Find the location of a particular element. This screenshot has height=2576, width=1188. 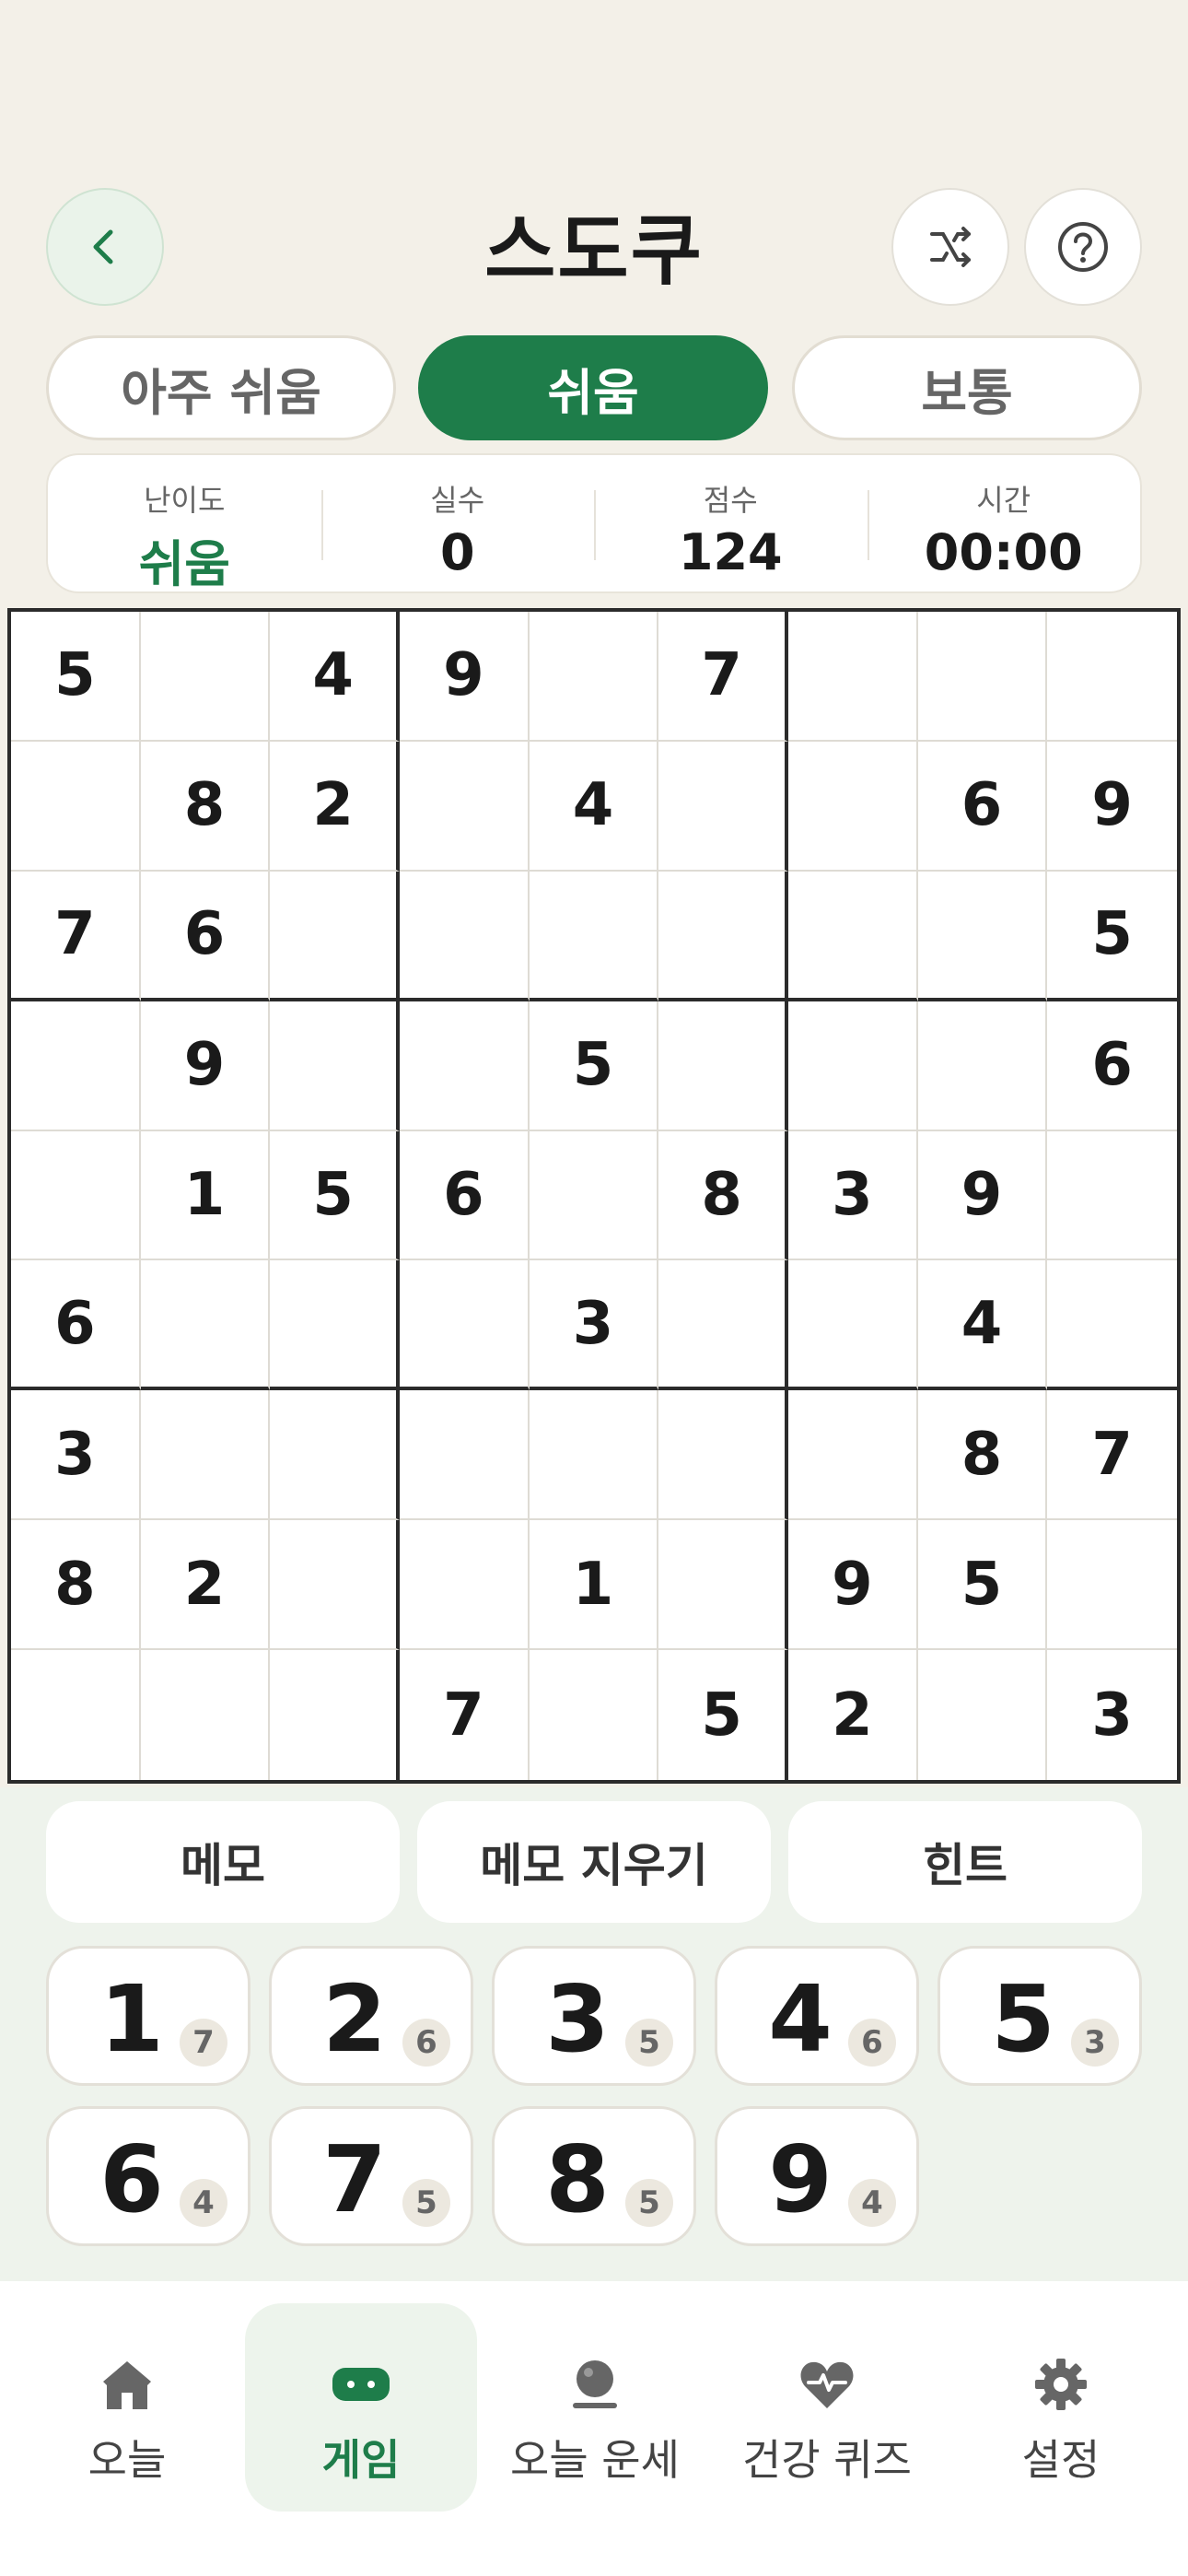

tab-very-easy: 아주 쉬움 is located at coordinates (221, 387).